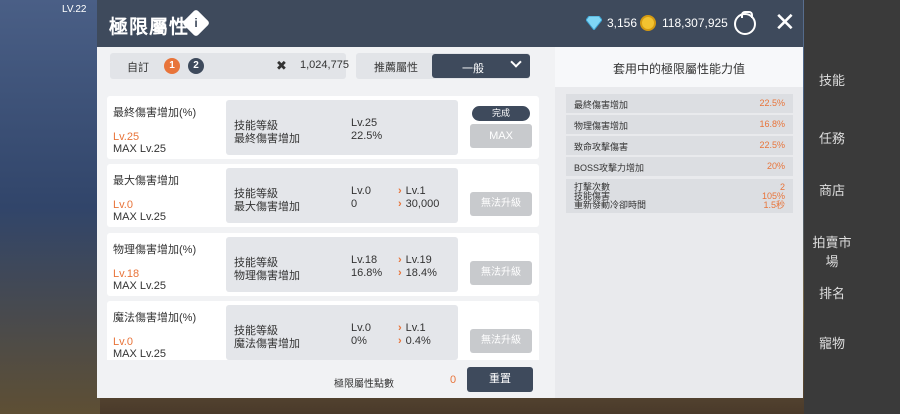 This screenshot has width=900, height=414. I want to click on stat-name: 物理傷害增加(%), so click(155, 250).